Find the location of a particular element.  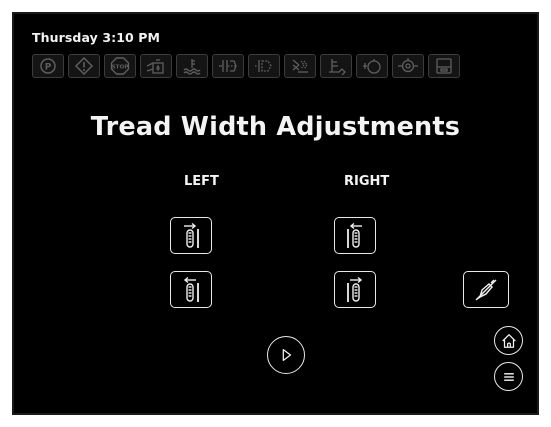

menu-icon is located at coordinates (508, 376).